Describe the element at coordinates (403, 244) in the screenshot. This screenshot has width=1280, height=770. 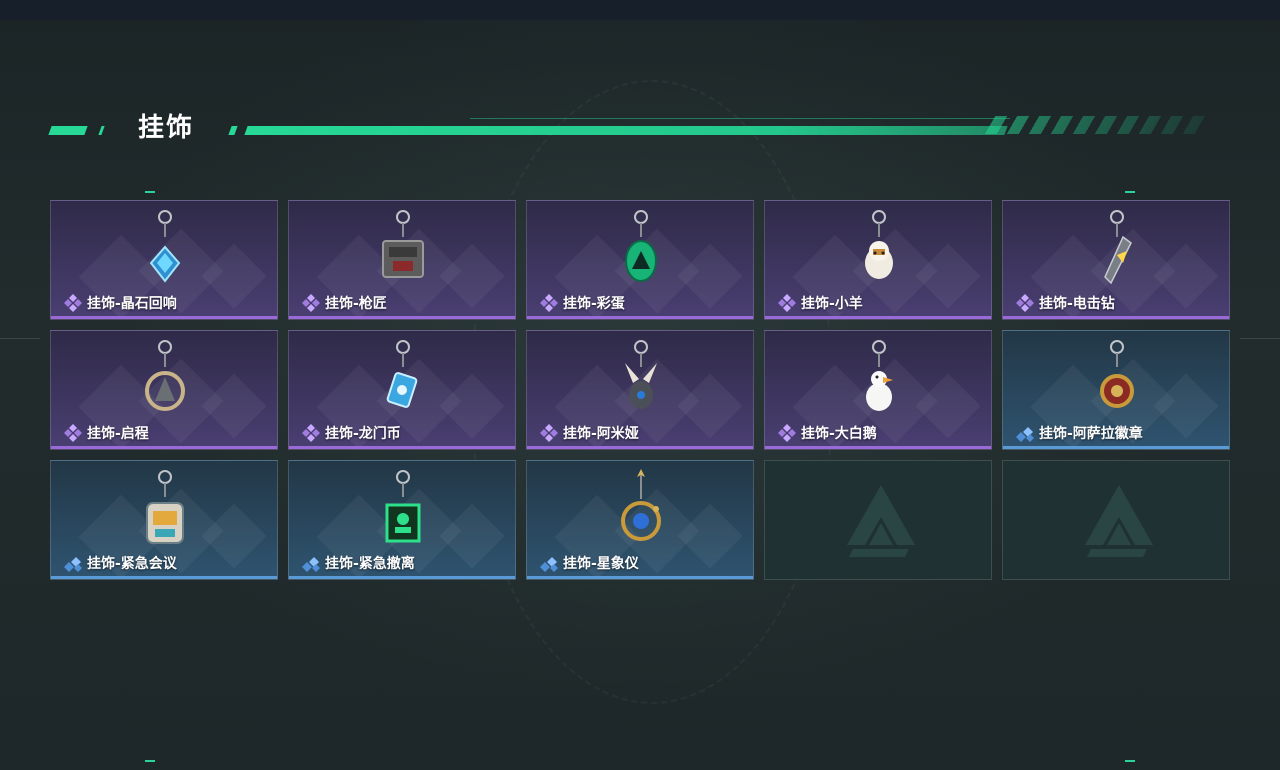
I see `gunsmith-charm-icon` at that location.